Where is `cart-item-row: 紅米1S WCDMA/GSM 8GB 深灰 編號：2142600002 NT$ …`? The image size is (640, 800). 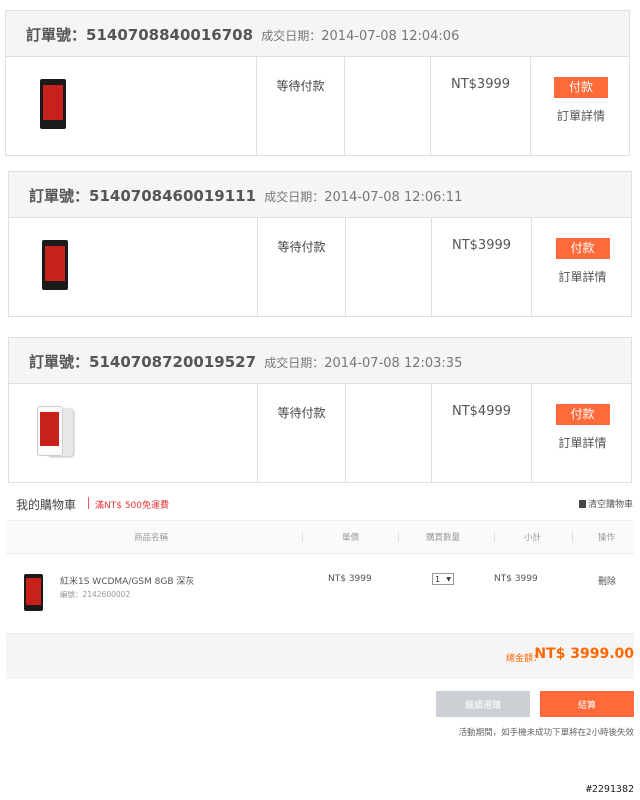 cart-item-row: 紅米1S WCDMA/GSM 8GB 深灰 編號：2142600002 NT$ … is located at coordinates (320, 593).